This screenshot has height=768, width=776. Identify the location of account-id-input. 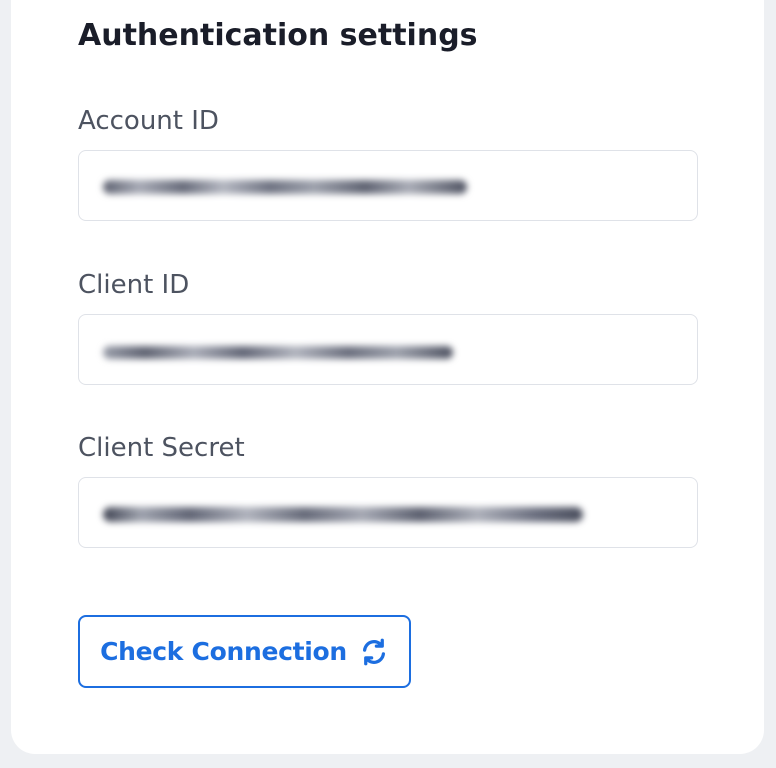
(388, 185).